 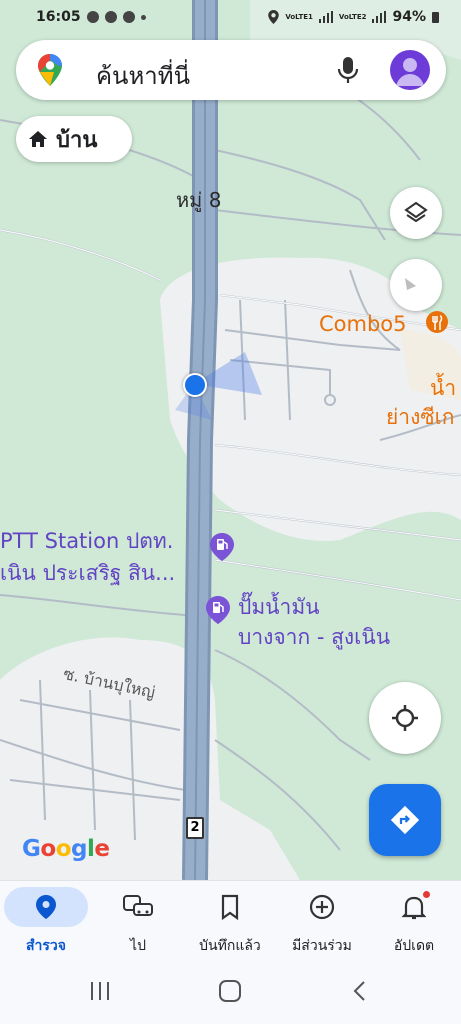 I want to click on chrome-icon, so click(x=110, y=17).